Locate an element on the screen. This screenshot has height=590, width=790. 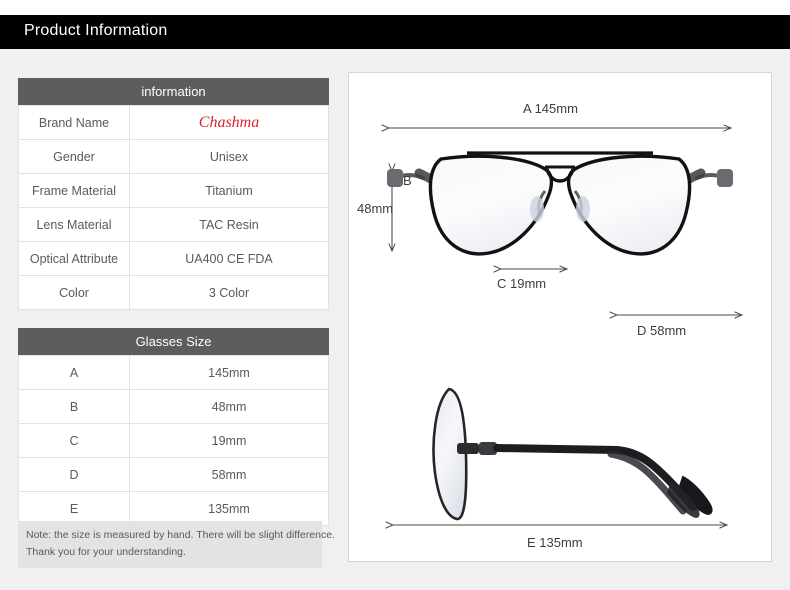
info-value-brand-name: Chashma is located at coordinates (229, 122).